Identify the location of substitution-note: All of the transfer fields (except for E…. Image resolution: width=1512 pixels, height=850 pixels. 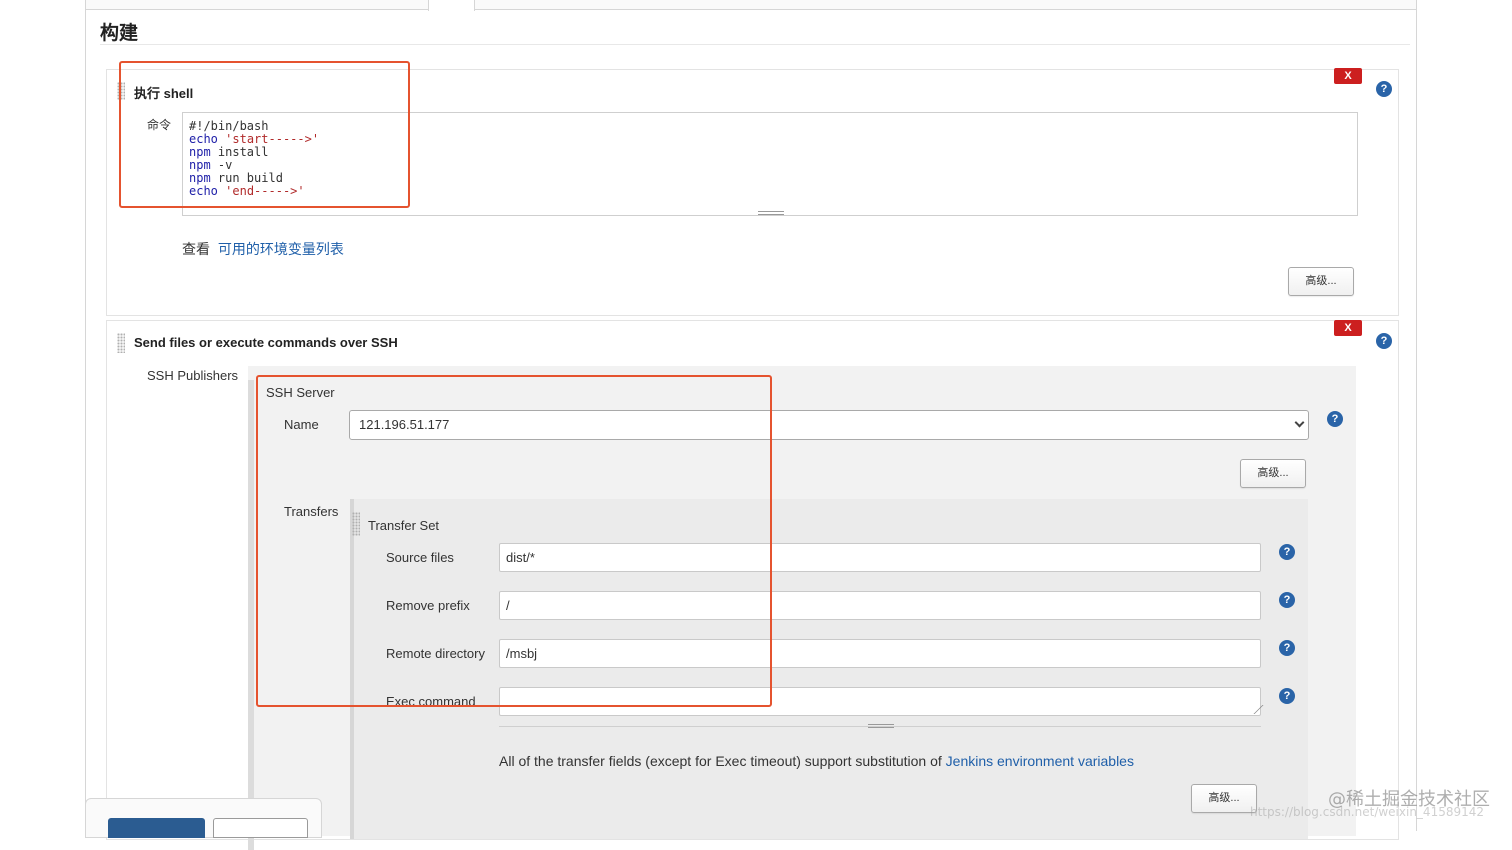
(816, 761).